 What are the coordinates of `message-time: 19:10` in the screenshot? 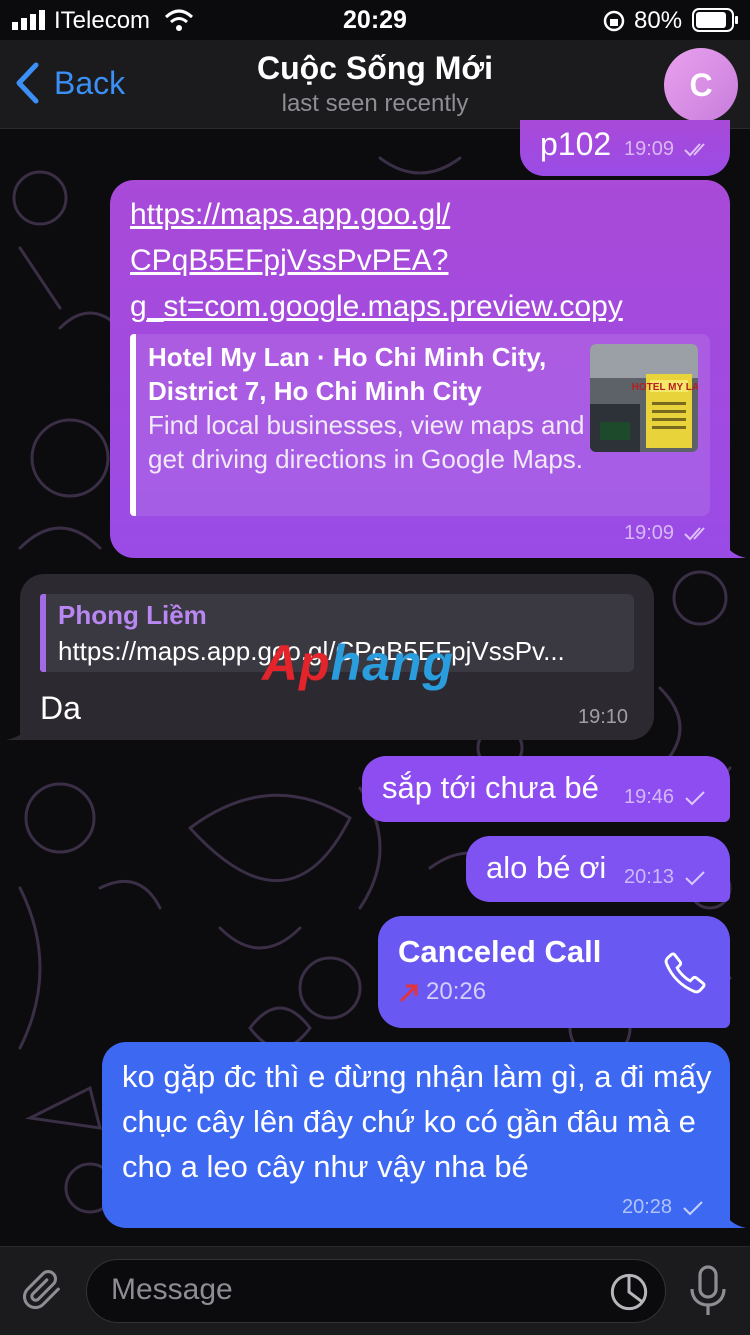 It's located at (603, 717).